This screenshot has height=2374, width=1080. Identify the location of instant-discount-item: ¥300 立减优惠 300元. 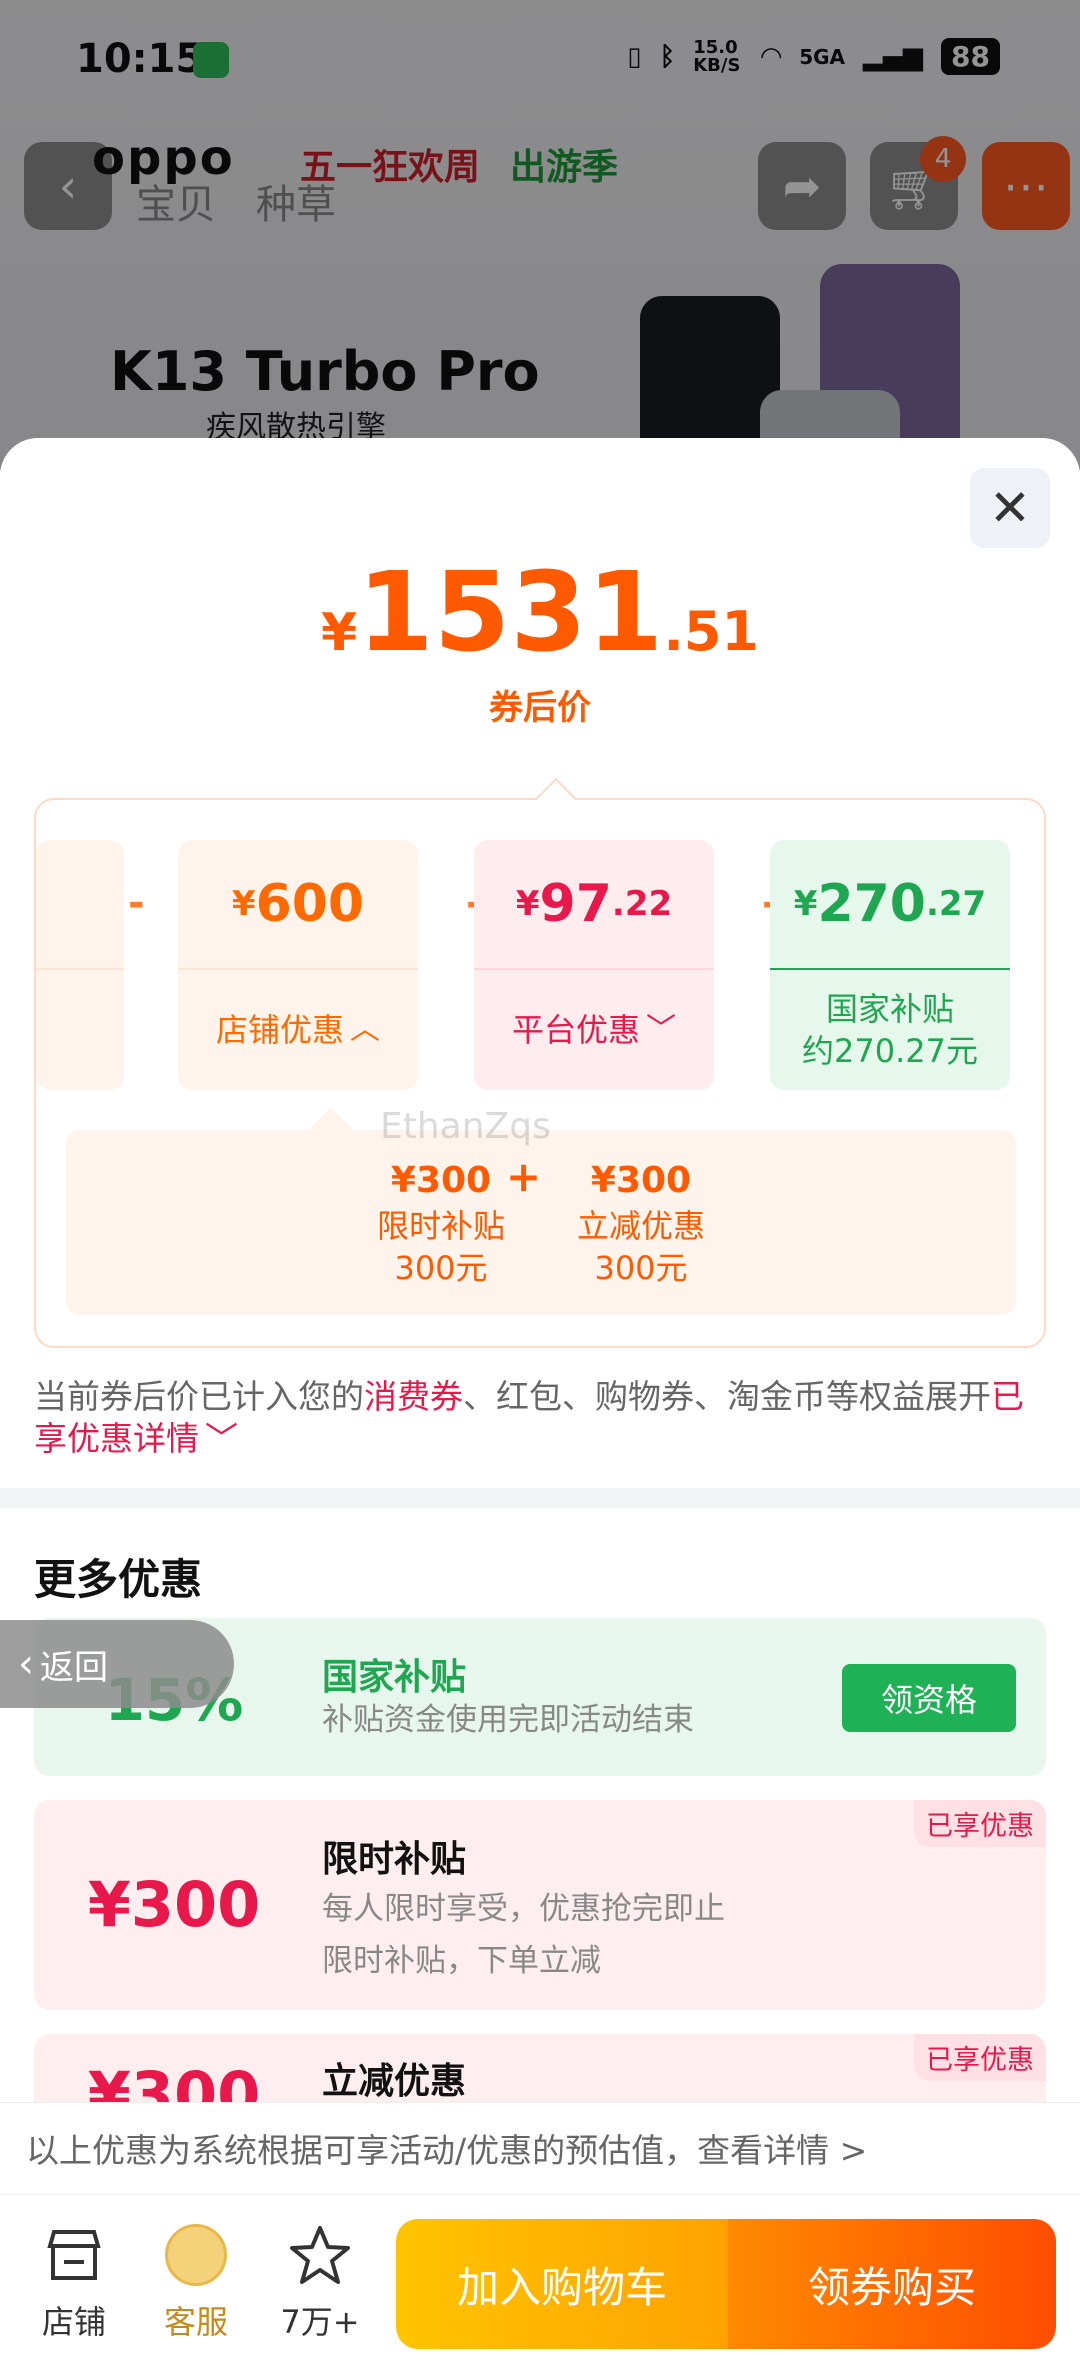
(641, 1224).